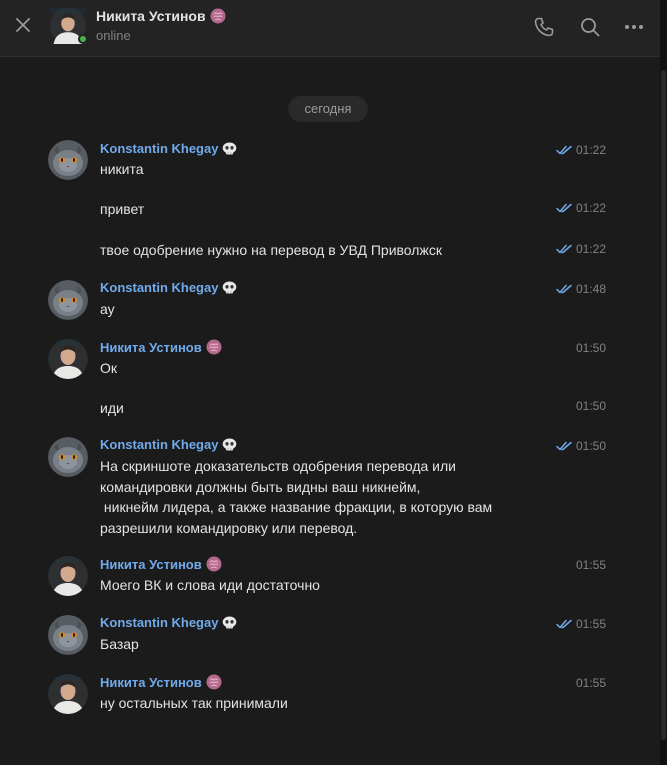  What do you see at coordinates (122, 169) in the screenshot?
I see `message-text: никита` at bounding box center [122, 169].